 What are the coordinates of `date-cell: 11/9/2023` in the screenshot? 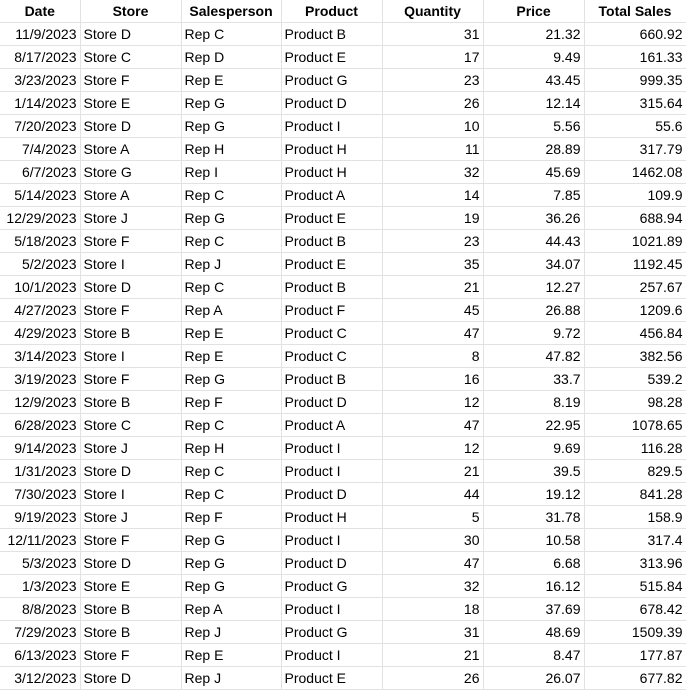 It's located at (40, 34).